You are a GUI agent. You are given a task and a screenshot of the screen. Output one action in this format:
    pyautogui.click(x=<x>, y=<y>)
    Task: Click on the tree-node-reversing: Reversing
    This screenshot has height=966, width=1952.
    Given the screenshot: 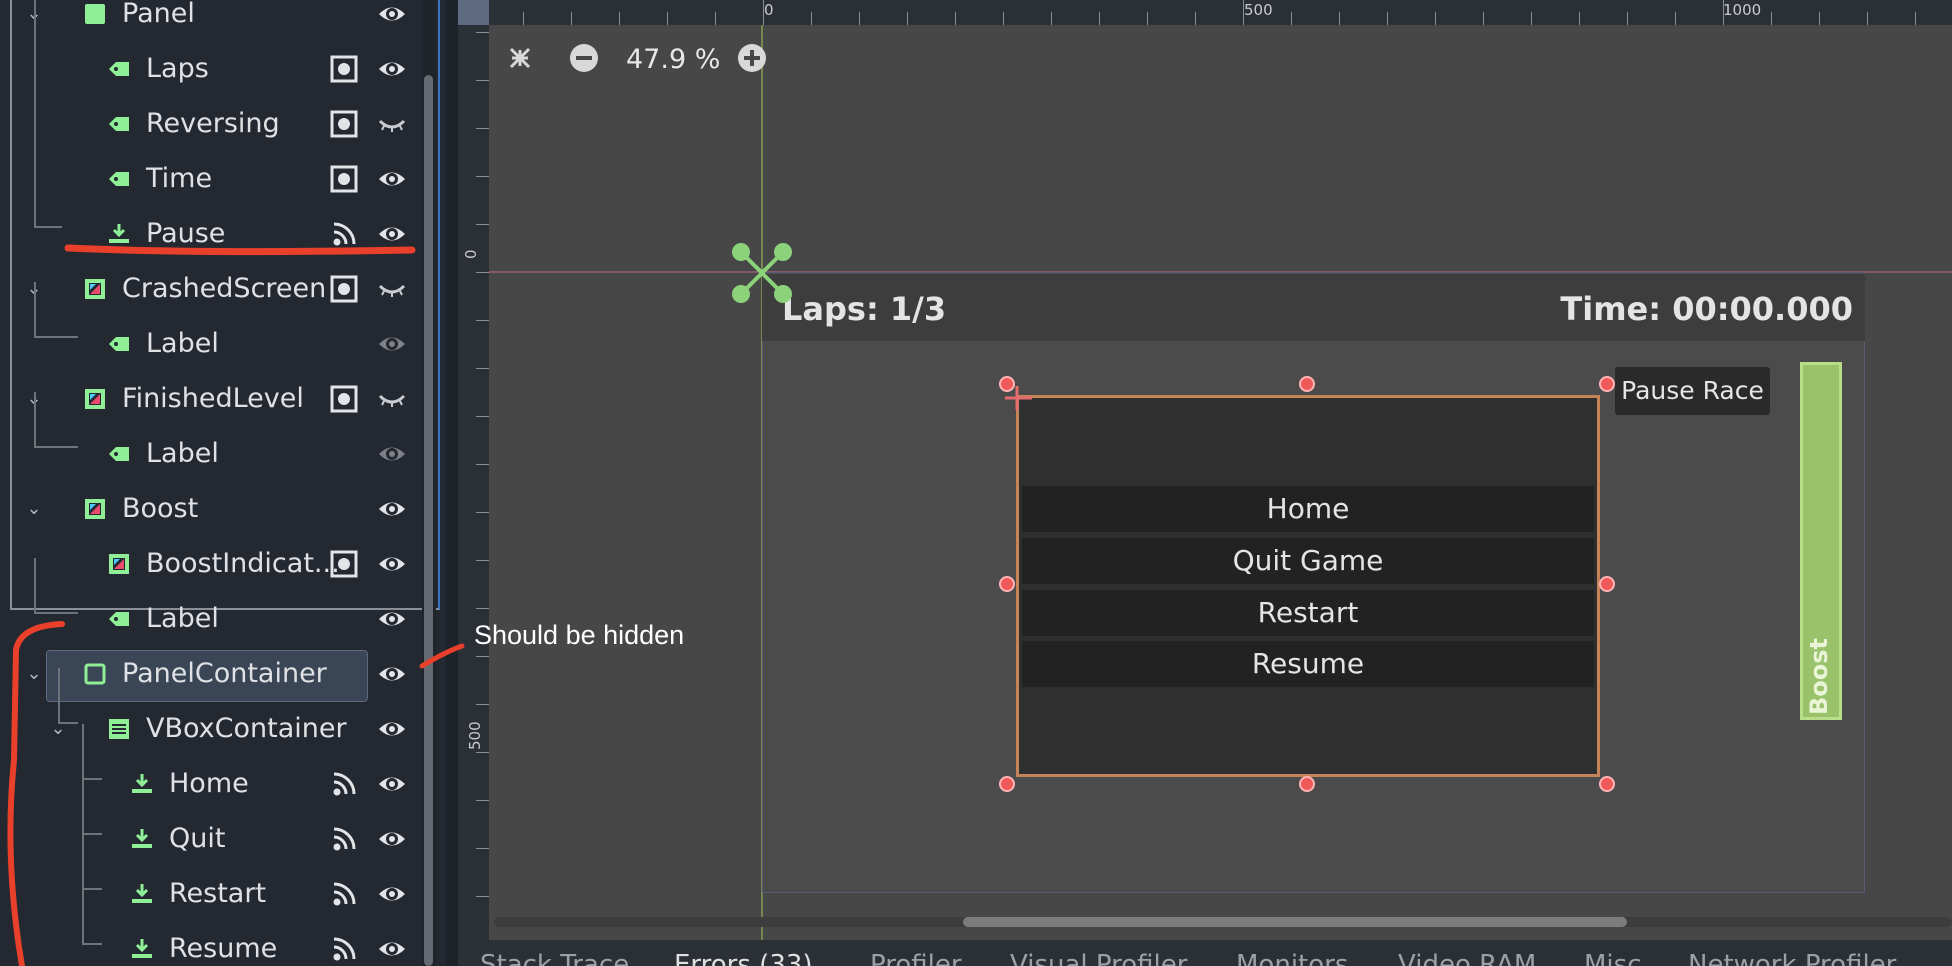 What is the action you would take?
    pyautogui.click(x=210, y=124)
    